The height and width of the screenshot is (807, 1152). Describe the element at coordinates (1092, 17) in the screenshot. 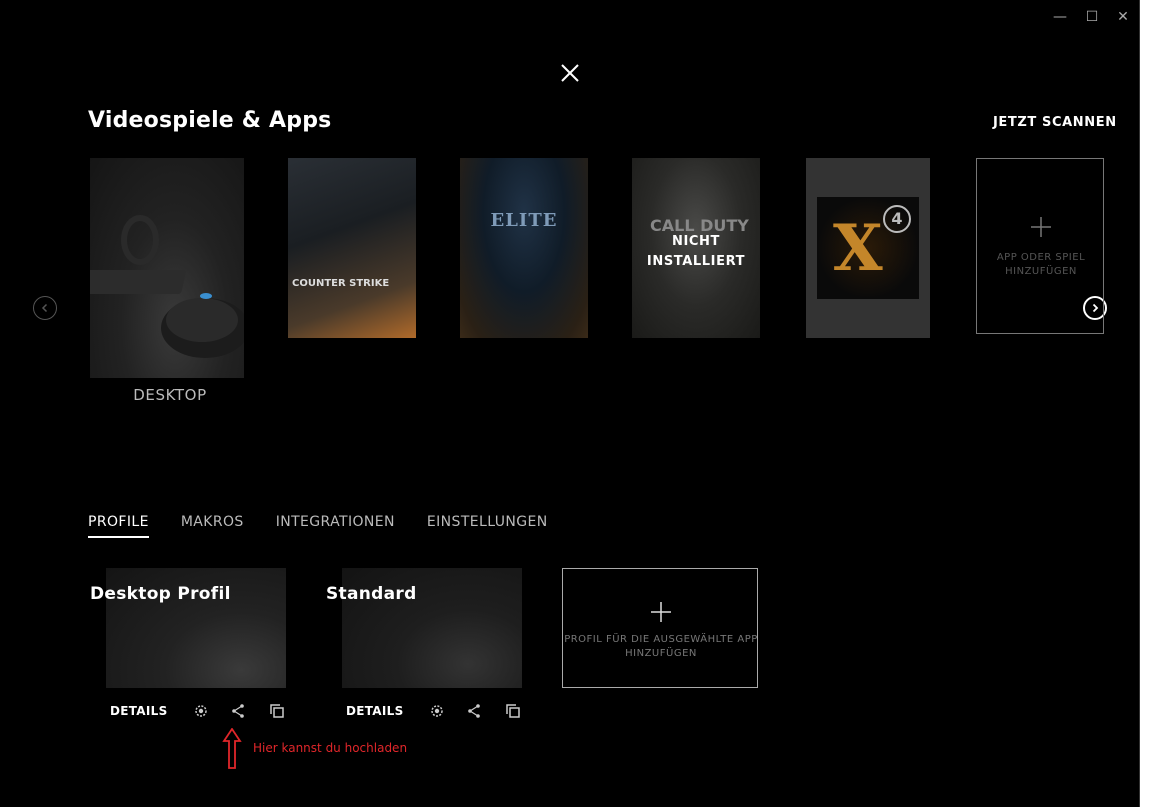

I see `maximize-button: ☐` at that location.